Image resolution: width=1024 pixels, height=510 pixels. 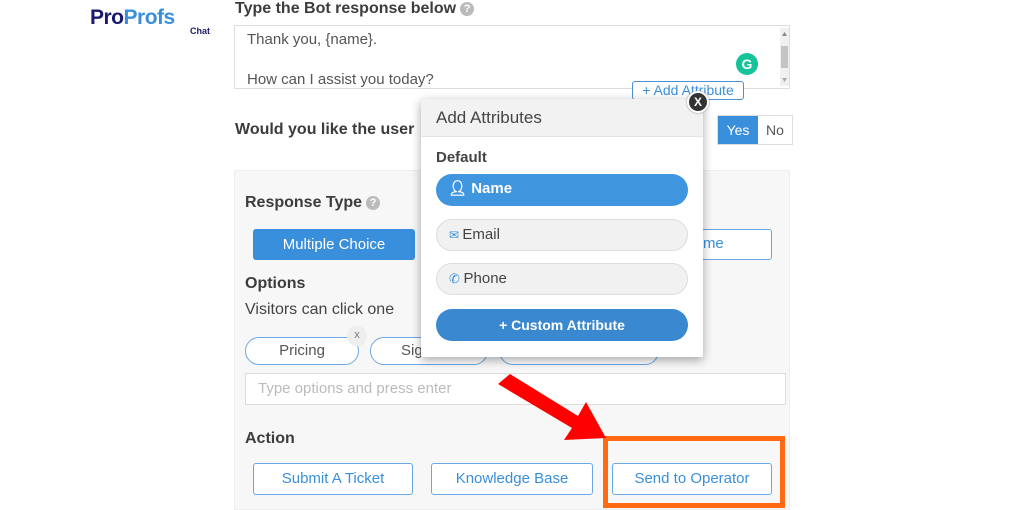 I want to click on attribute-email: ✉ Email, so click(x=562, y=235).